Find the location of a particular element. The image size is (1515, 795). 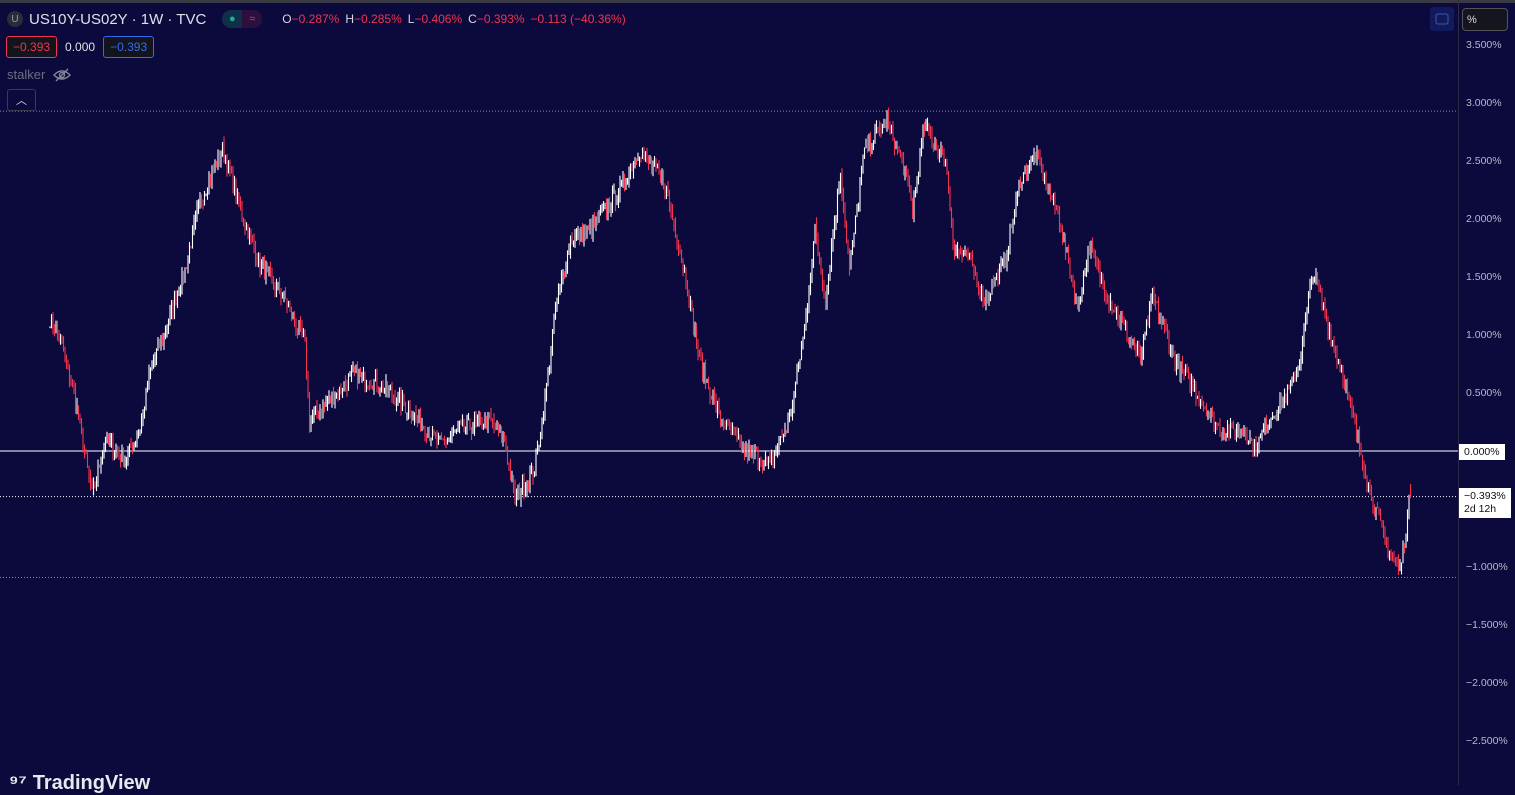

zero-price-label: 0.000% is located at coordinates (1482, 452).